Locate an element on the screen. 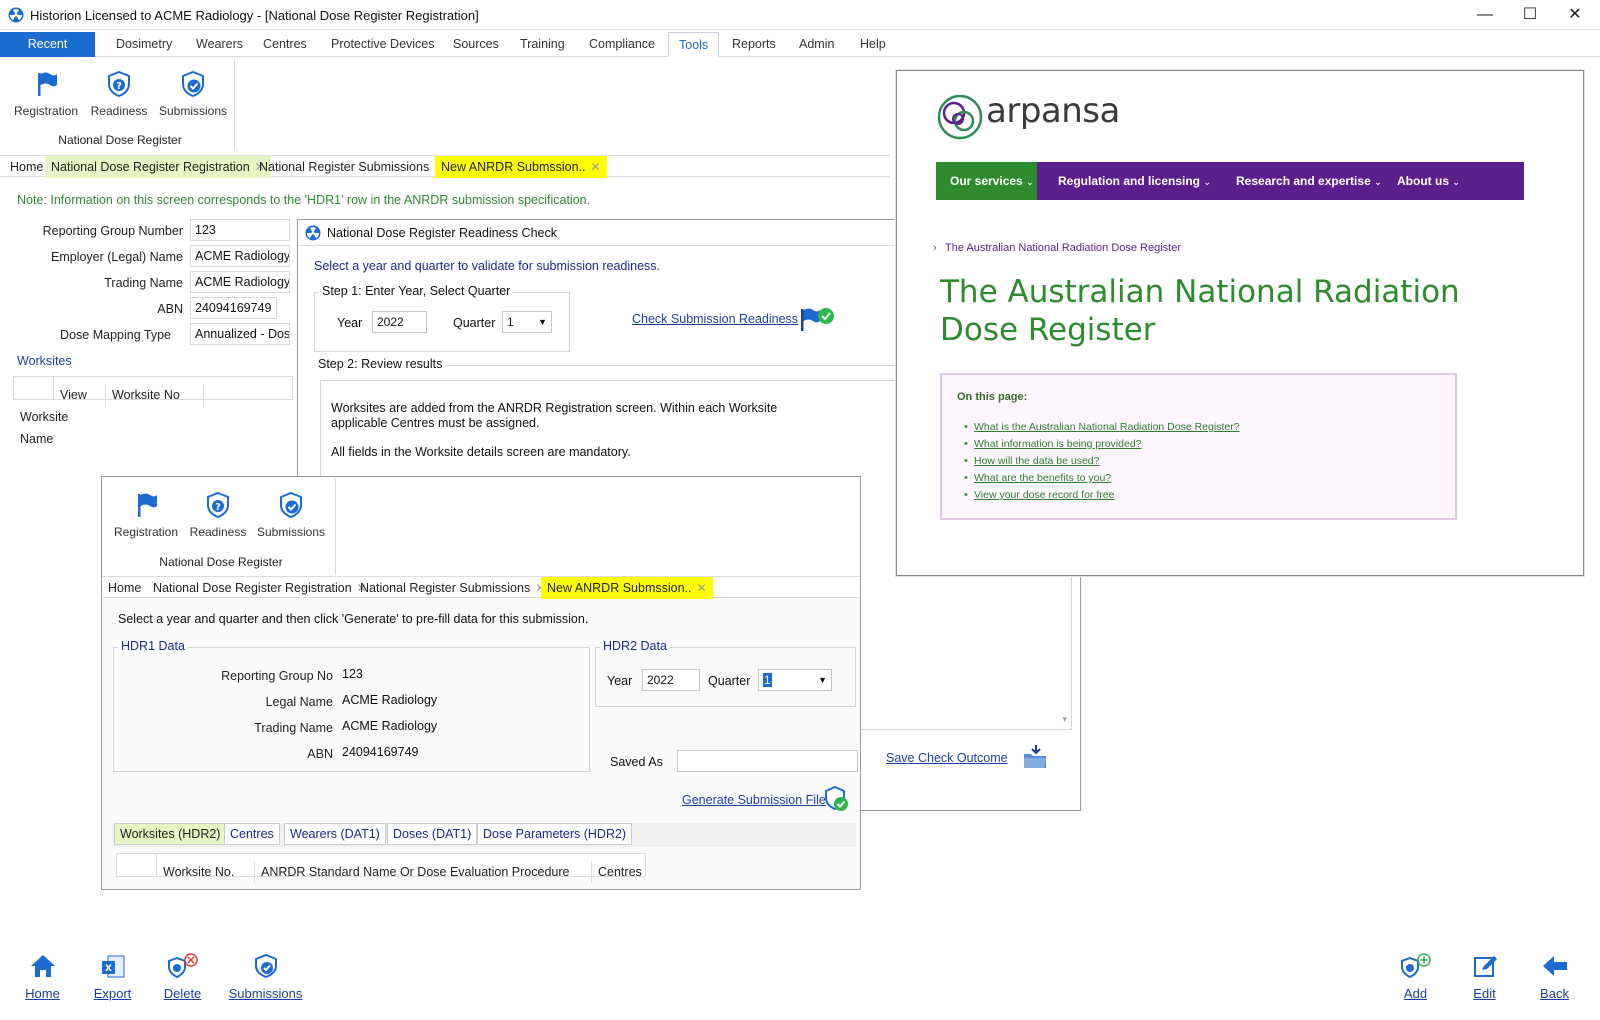  menu-centres: Centres is located at coordinates (285, 44).